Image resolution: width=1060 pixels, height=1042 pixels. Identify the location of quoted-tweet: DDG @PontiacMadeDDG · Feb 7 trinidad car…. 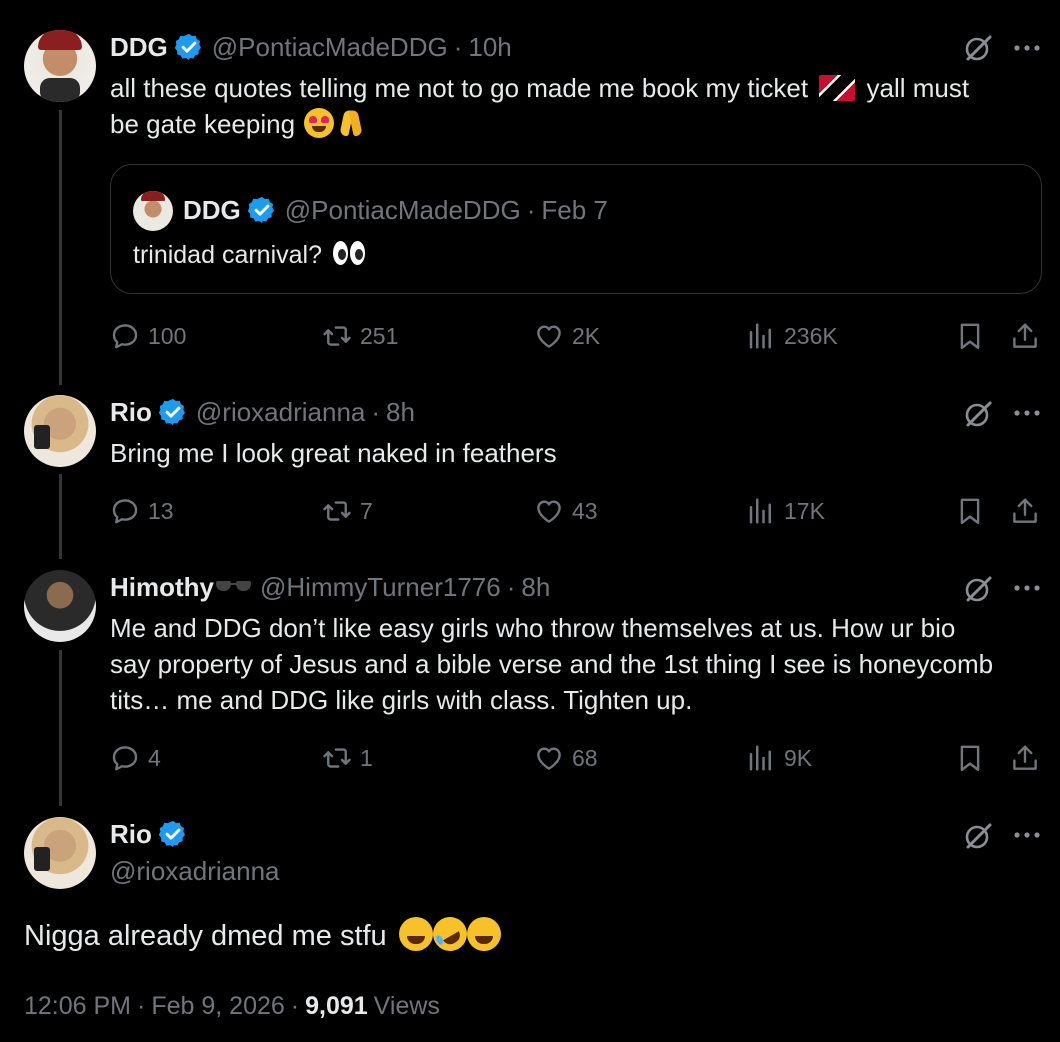
(576, 229).